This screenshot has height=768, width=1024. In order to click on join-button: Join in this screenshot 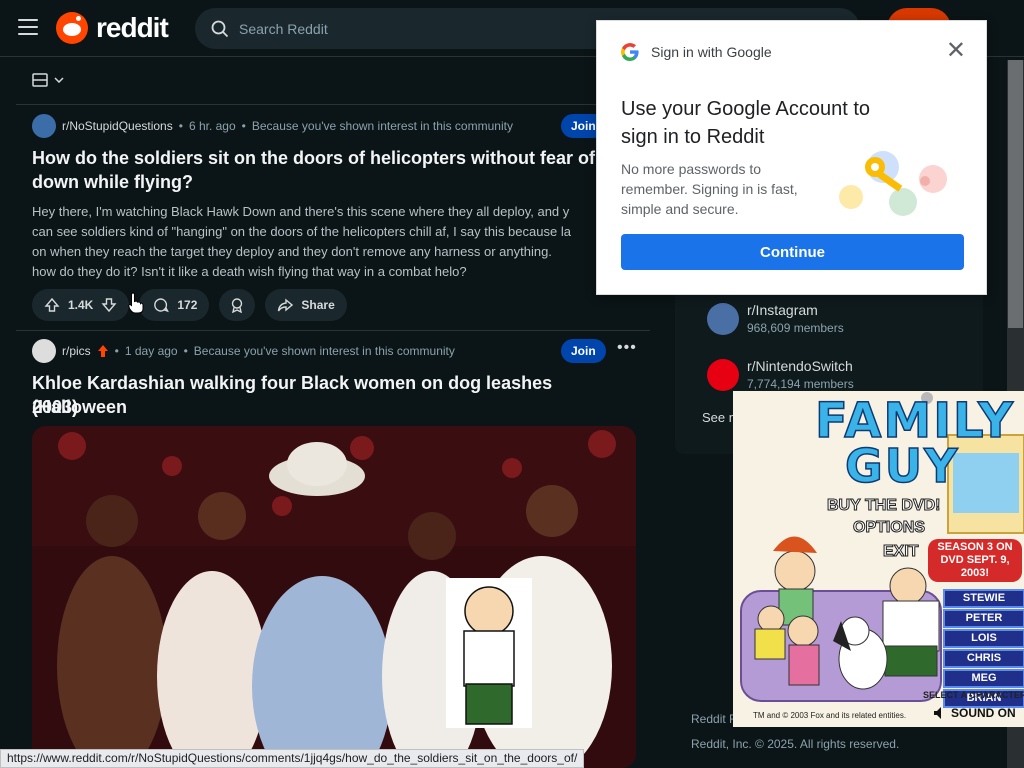, I will do `click(583, 351)`.